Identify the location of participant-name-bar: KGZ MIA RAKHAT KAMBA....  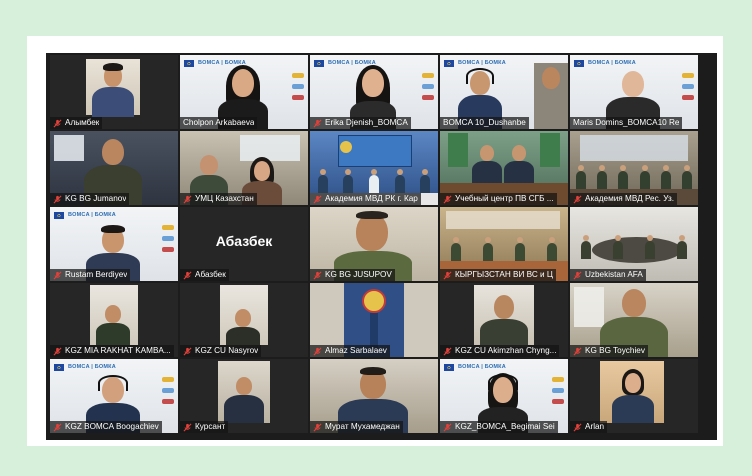
(112, 351).